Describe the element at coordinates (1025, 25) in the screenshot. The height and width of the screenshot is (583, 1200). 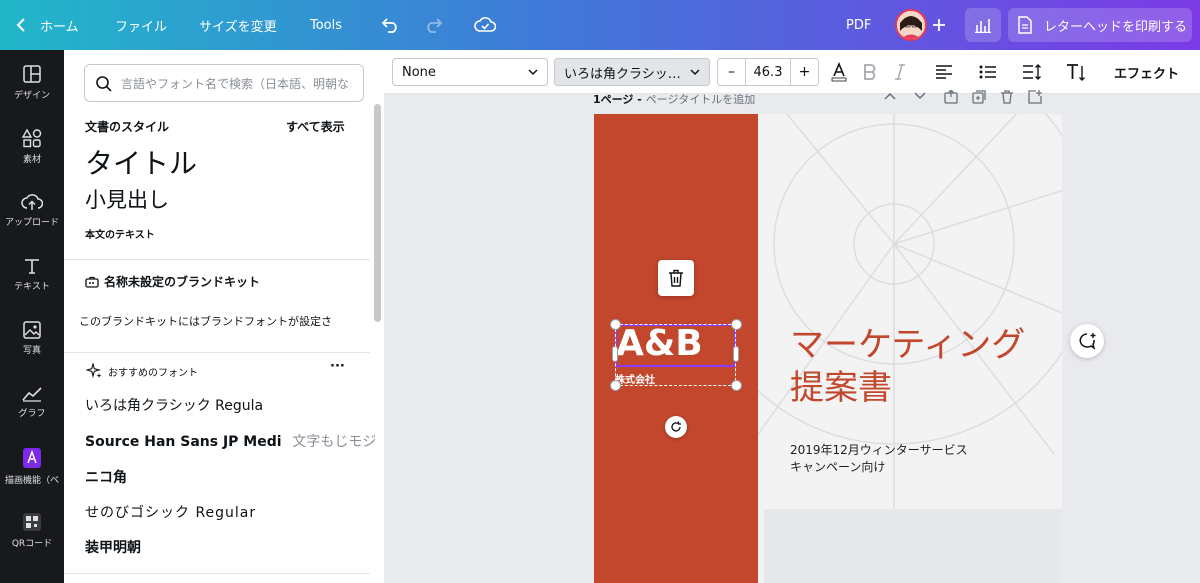
I see `document-icon` at that location.